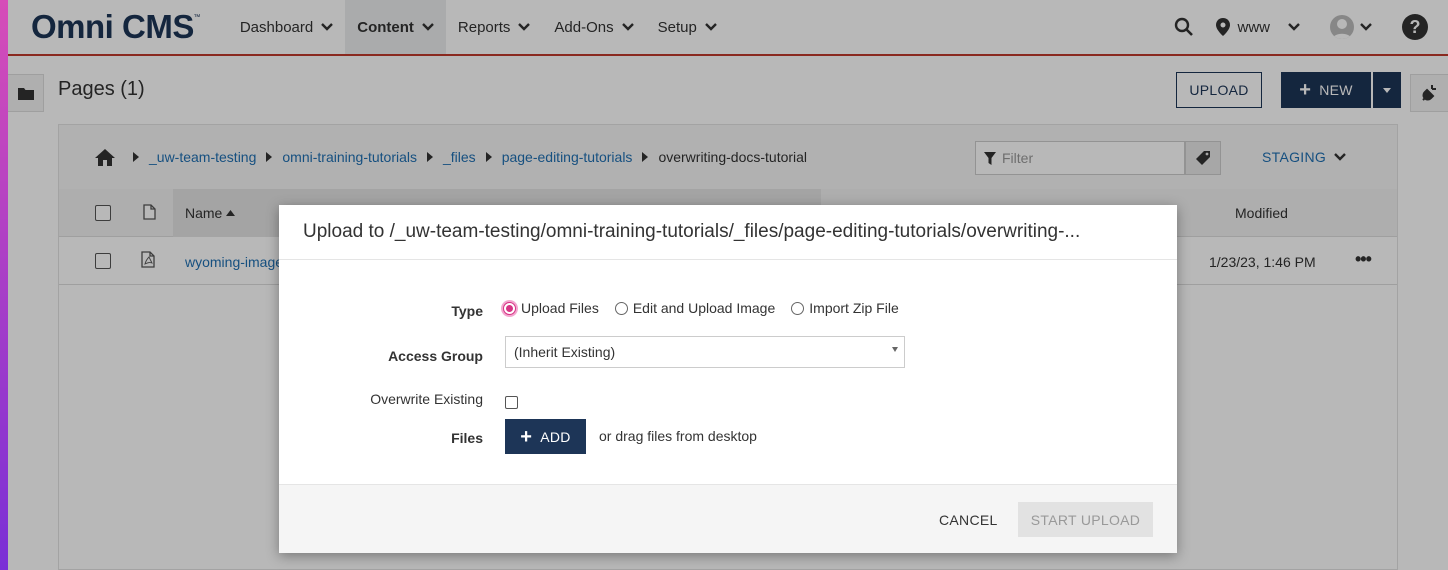 The height and width of the screenshot is (570, 1448). Describe the element at coordinates (435, 356) in the screenshot. I see `access-group-label: Access Group` at that location.